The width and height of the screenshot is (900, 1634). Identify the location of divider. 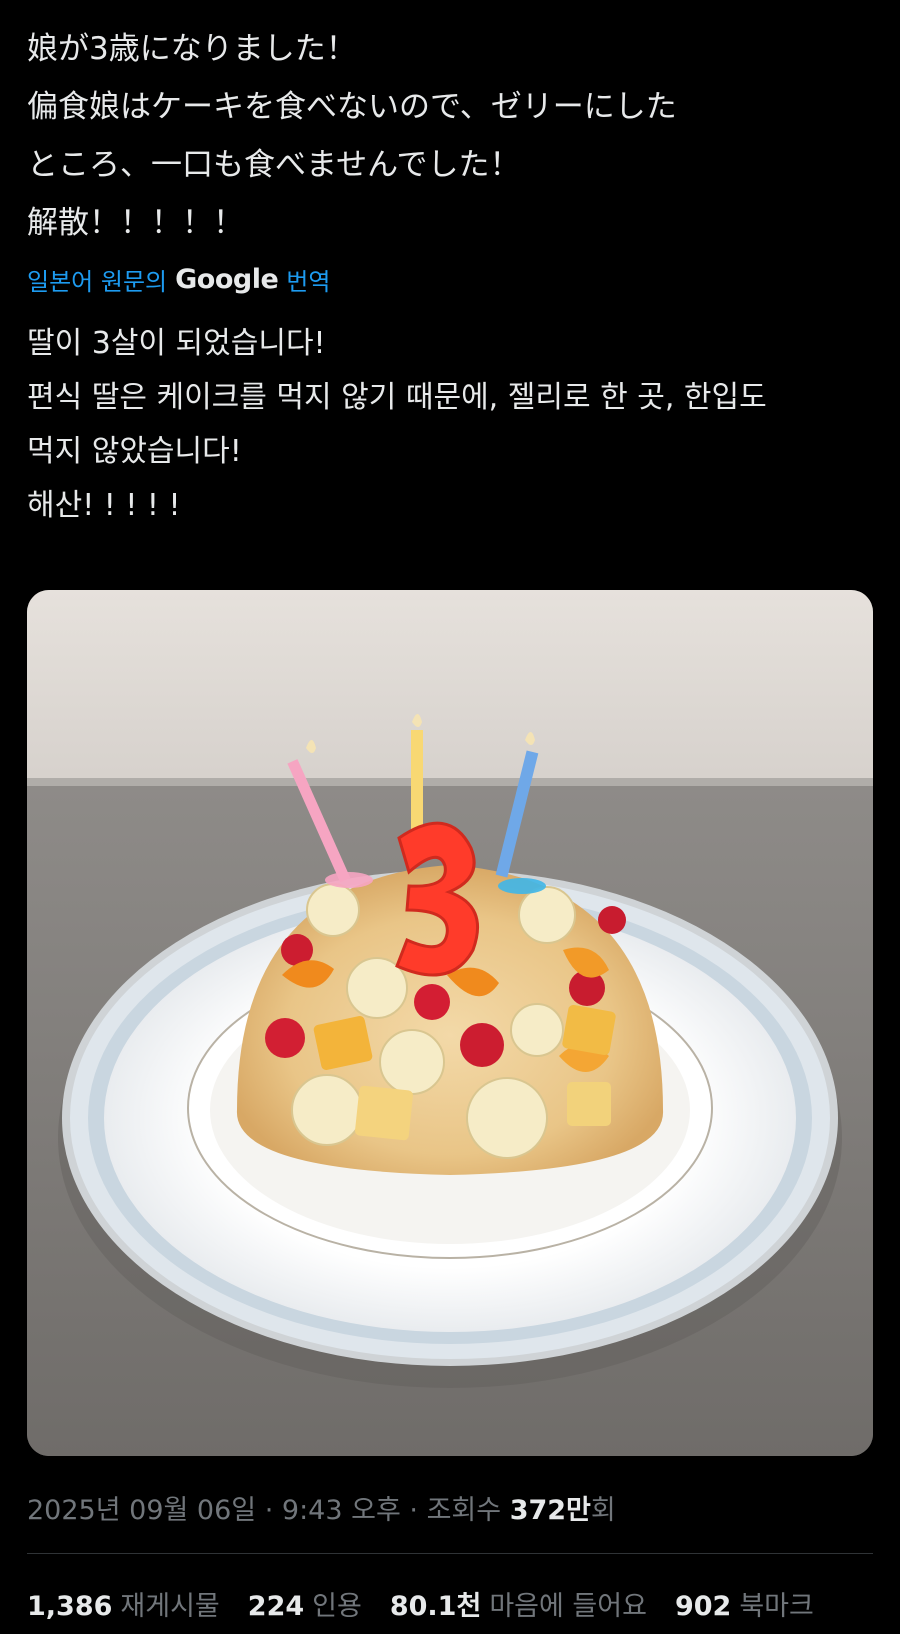
(450, 1553).